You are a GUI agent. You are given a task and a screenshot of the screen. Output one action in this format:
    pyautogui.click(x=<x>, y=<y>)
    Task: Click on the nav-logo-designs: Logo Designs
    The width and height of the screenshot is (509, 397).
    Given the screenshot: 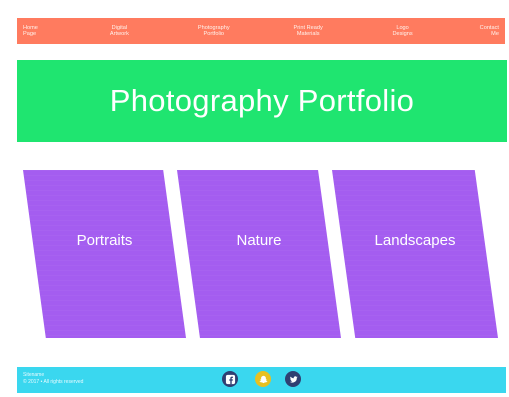 What is the action you would take?
    pyautogui.click(x=403, y=31)
    